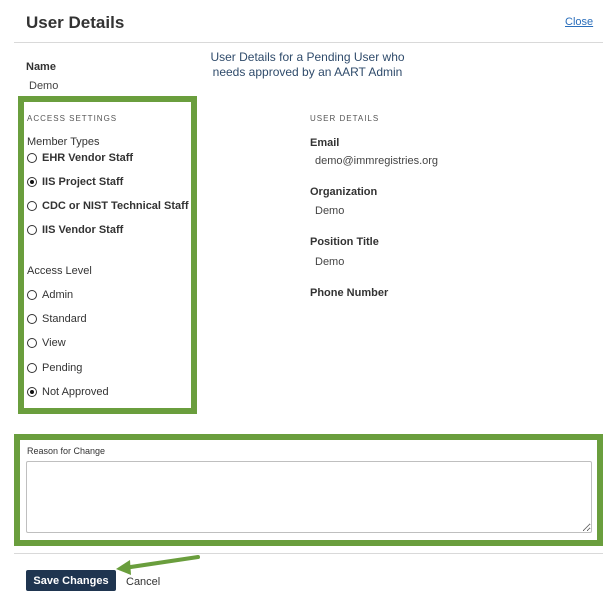  I want to click on radio-iis-vendor-staff: IIS Vendor Staff, so click(75, 230).